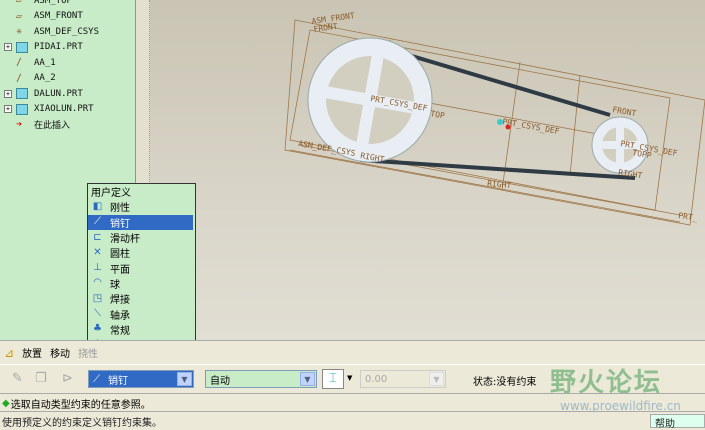 The image size is (705, 430). What do you see at coordinates (505, 382) in the screenshot?
I see `status-text: 状态:没有约束` at bounding box center [505, 382].